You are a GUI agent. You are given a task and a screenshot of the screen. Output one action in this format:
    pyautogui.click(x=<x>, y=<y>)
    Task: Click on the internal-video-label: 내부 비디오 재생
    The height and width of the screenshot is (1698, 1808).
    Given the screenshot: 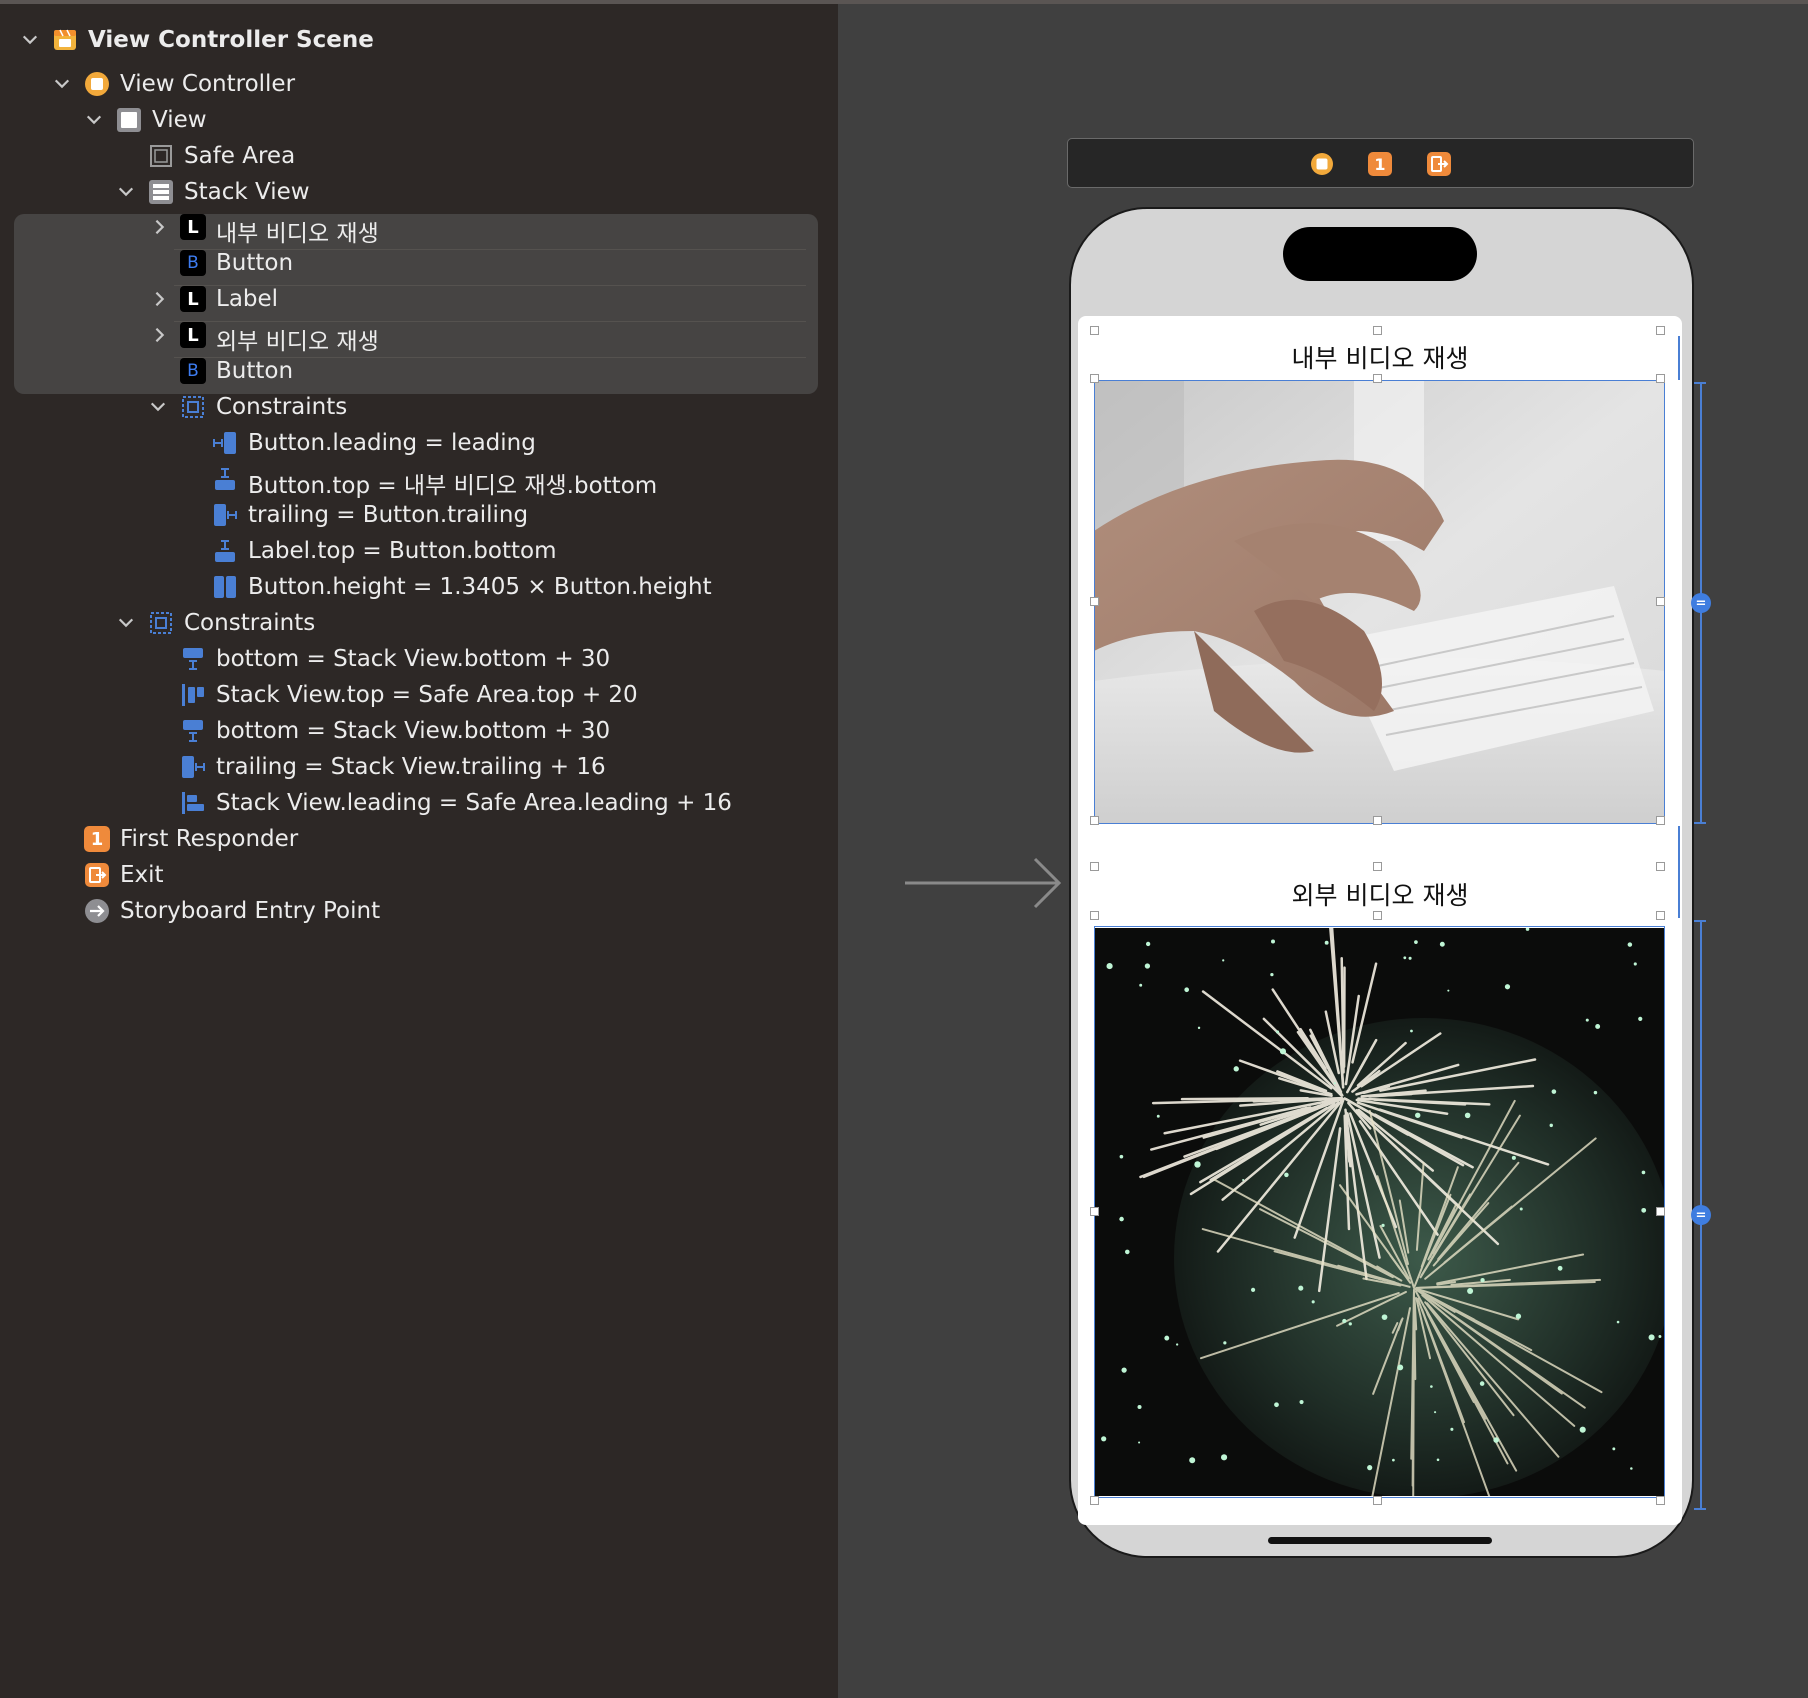 What is the action you would take?
    pyautogui.click(x=1380, y=357)
    